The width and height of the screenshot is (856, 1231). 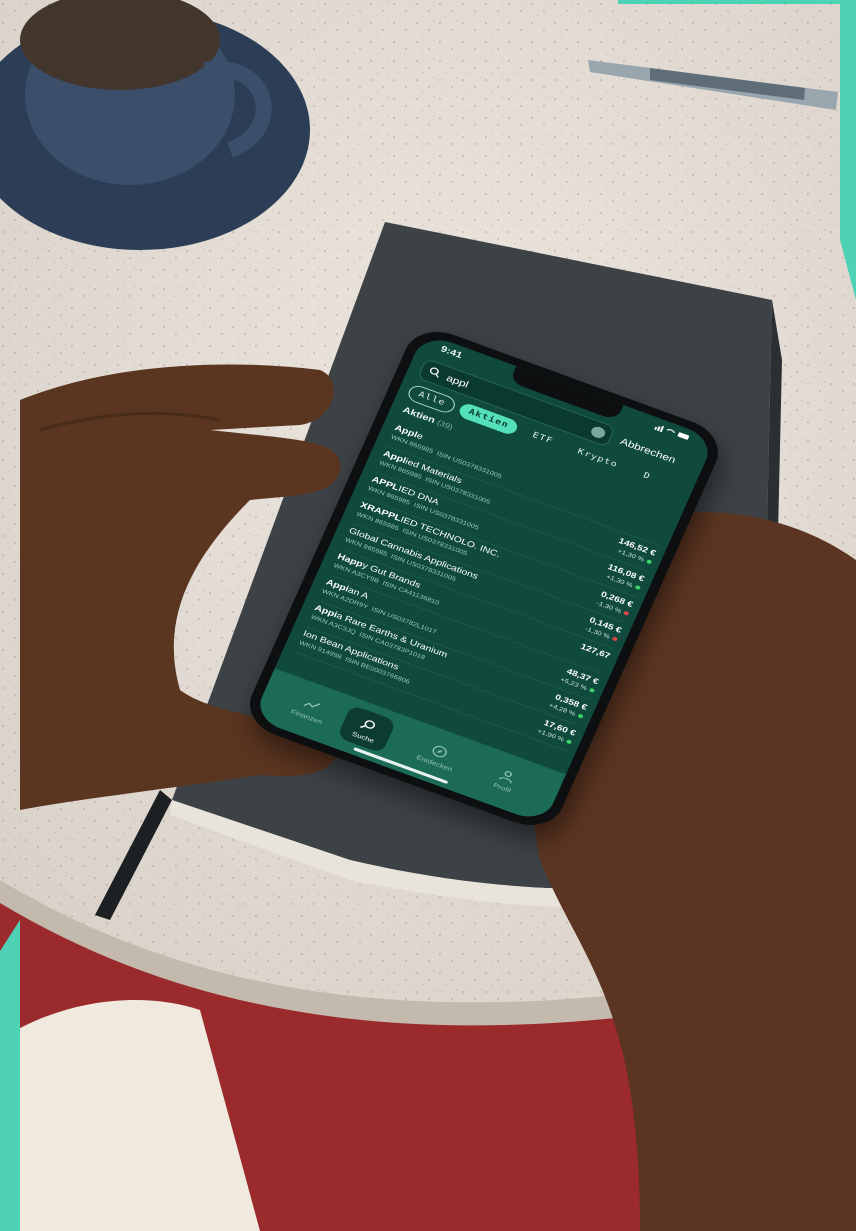 What do you see at coordinates (595, 651) in the screenshot?
I see `result-price: 127,67` at bounding box center [595, 651].